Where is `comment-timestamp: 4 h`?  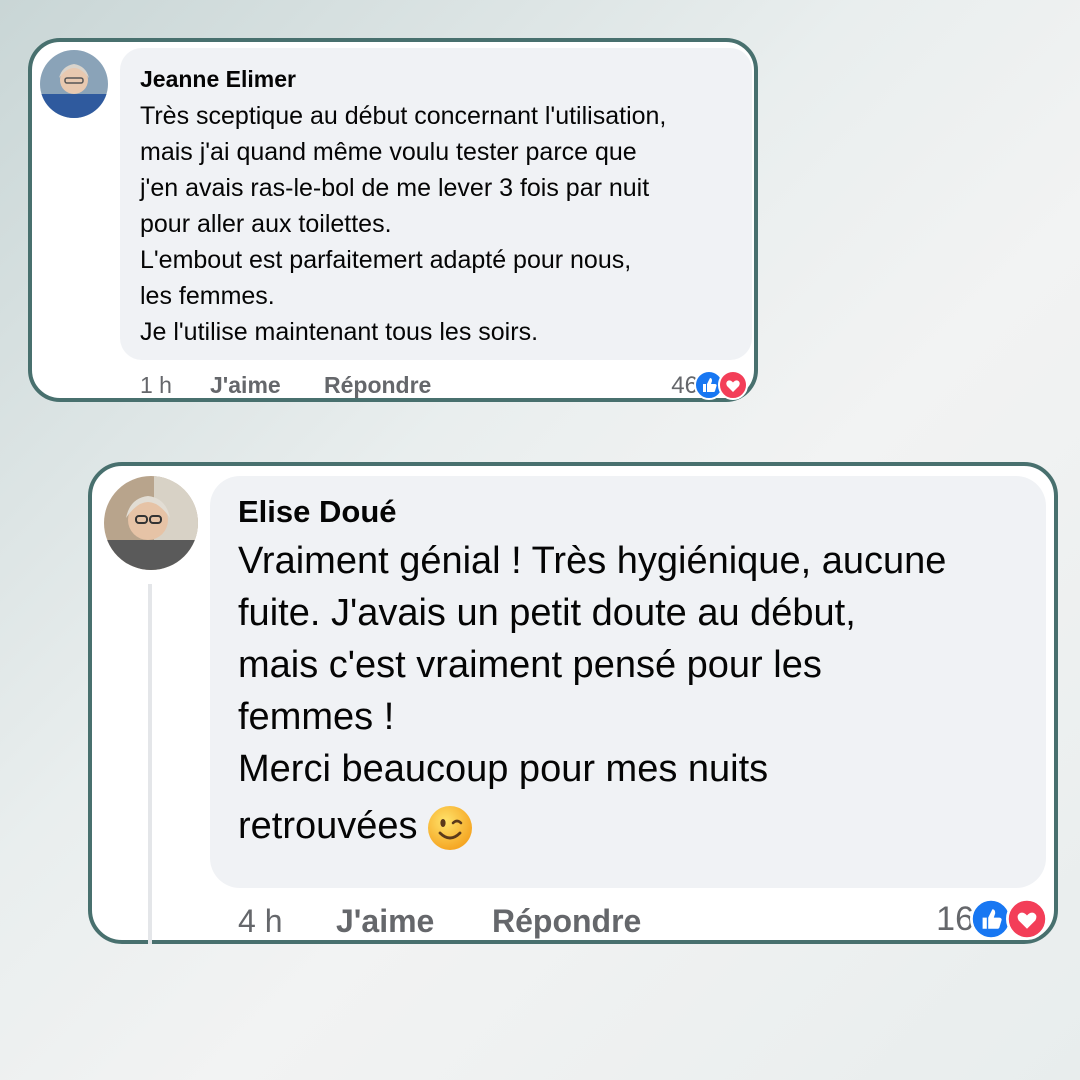 comment-timestamp: 4 h is located at coordinates (260, 921).